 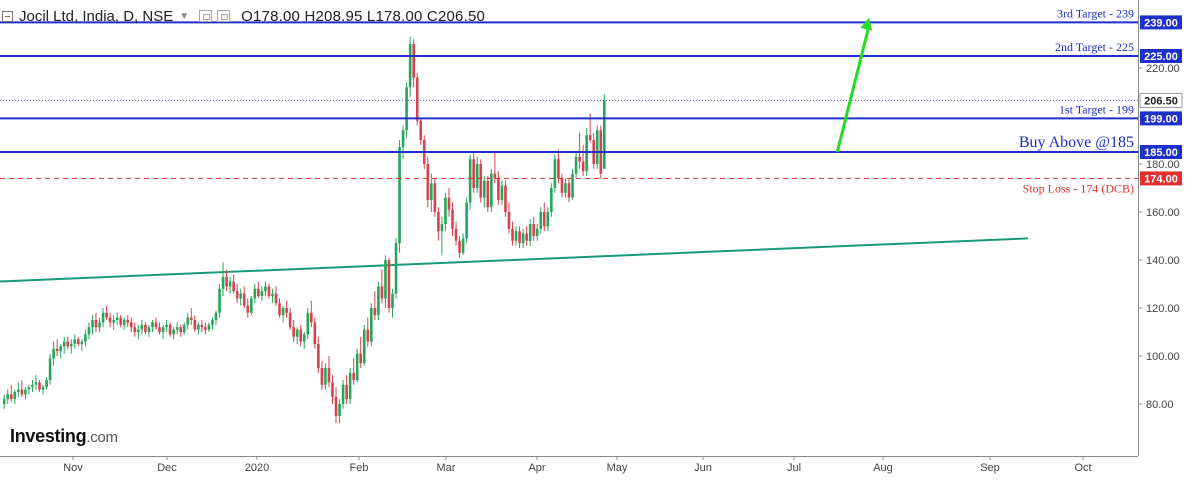 What do you see at coordinates (1161, 153) in the screenshot?
I see `level-badge-label: 185.00` at bounding box center [1161, 153].